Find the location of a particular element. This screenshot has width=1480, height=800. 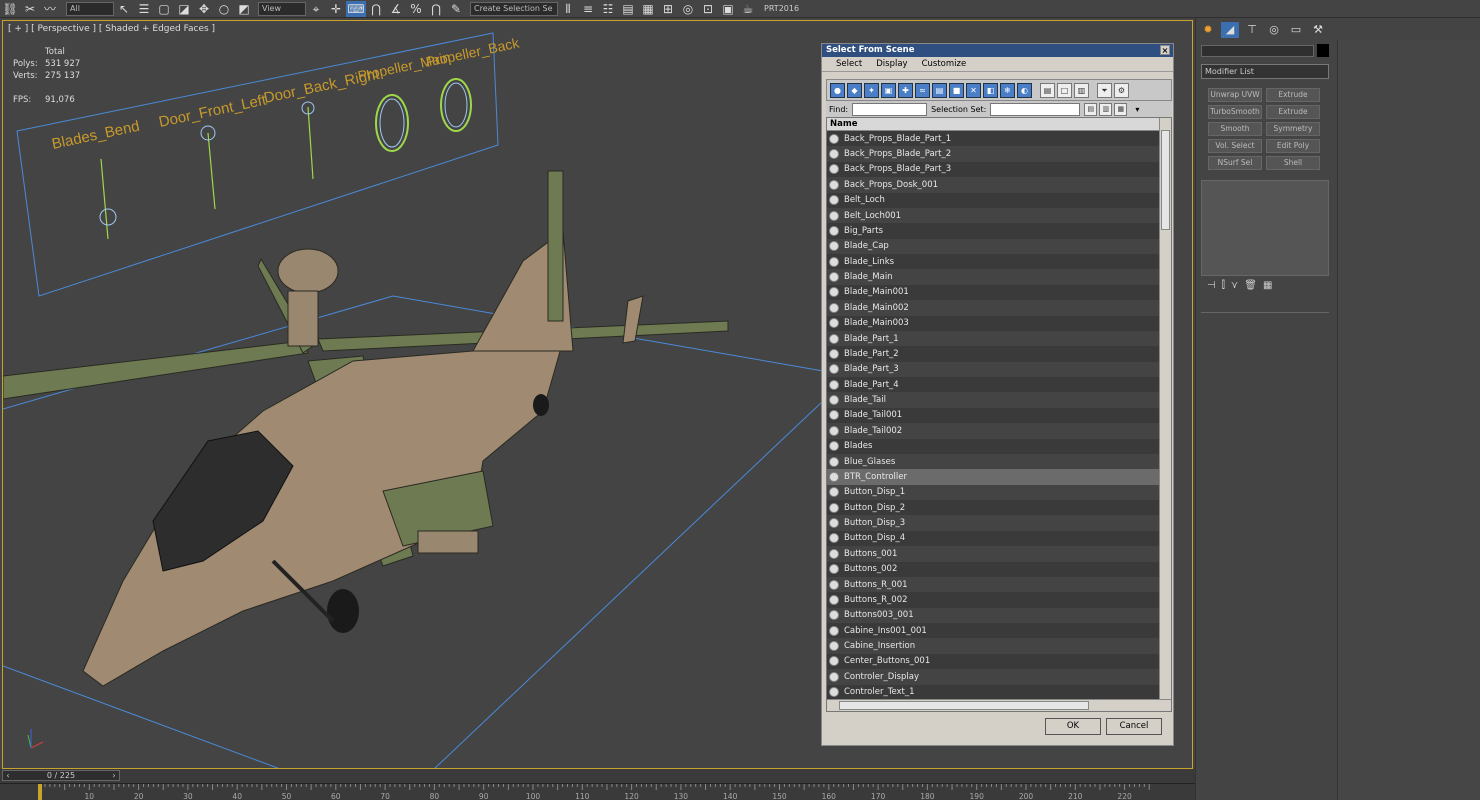

modifier-stack is located at coordinates (1265, 228).